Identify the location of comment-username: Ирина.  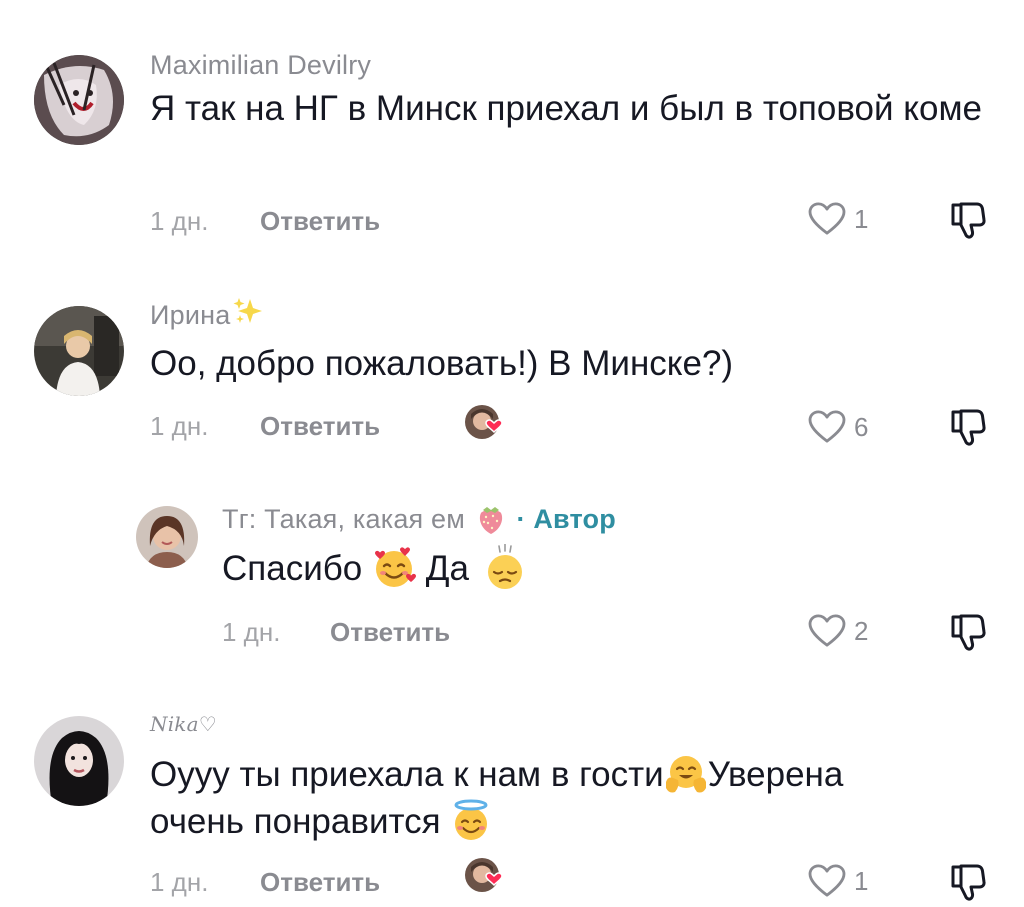
(207, 315).